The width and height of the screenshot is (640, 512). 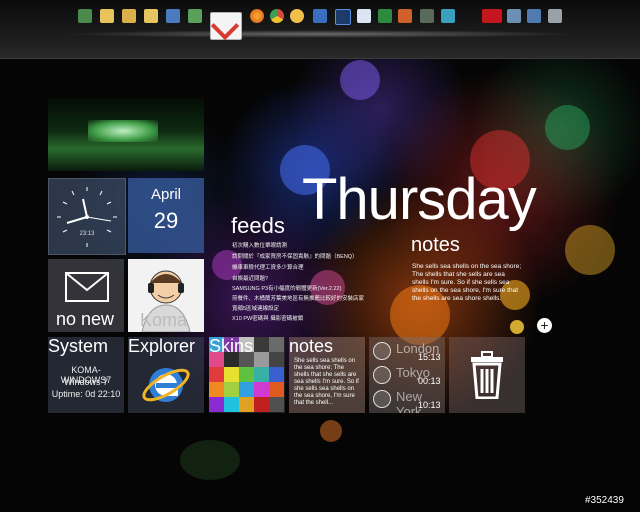 I want to click on world-clock-row: London 15:13, so click(x=407, y=350).